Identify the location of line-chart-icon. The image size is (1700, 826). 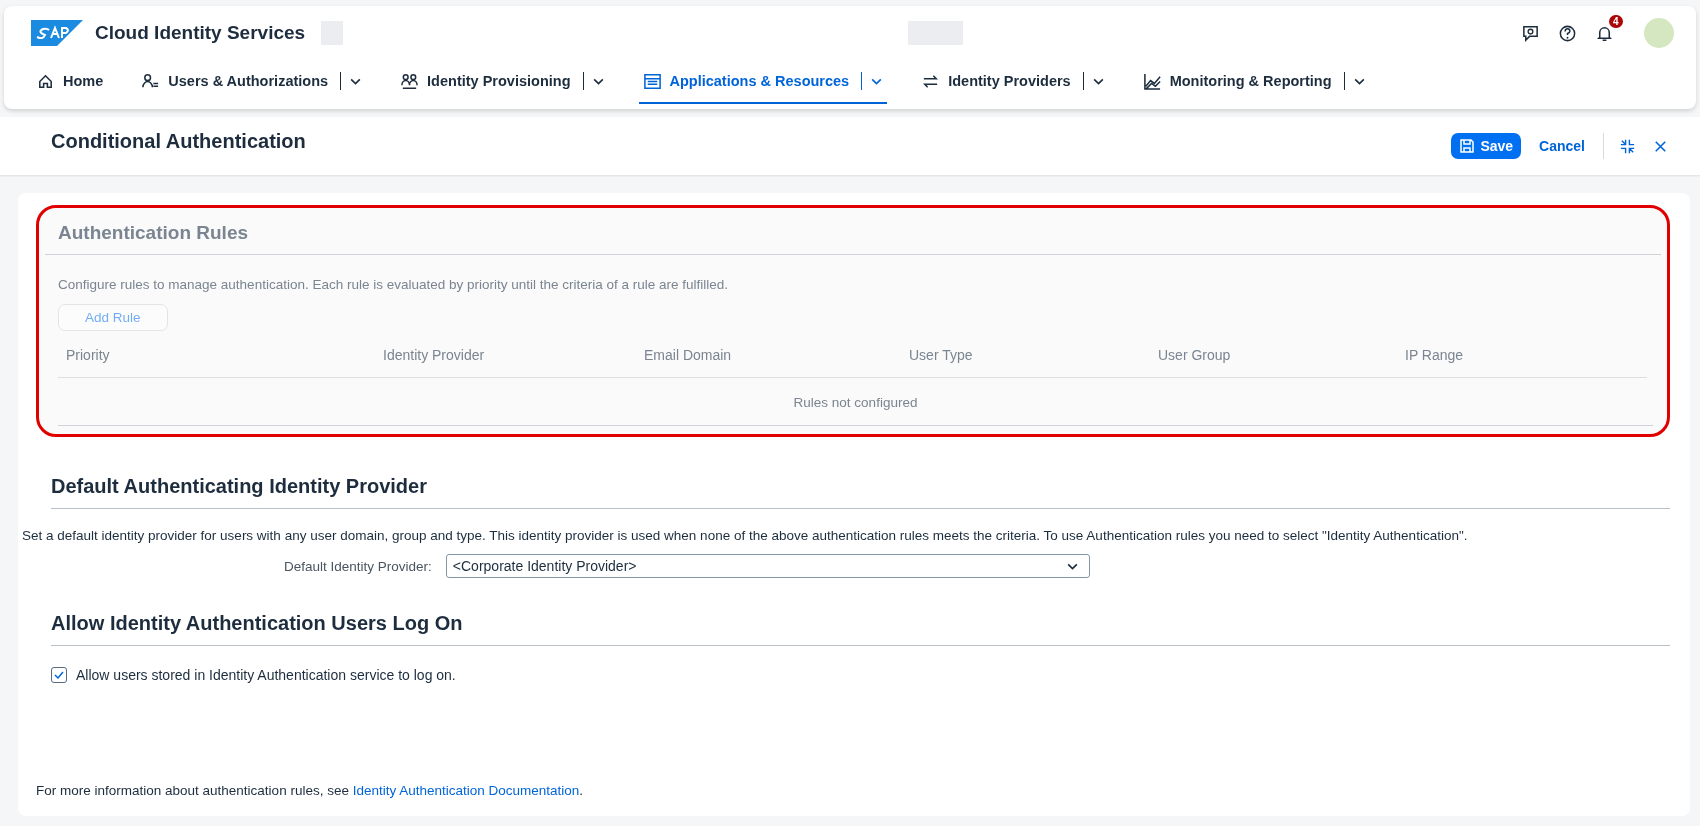
(1152, 81).